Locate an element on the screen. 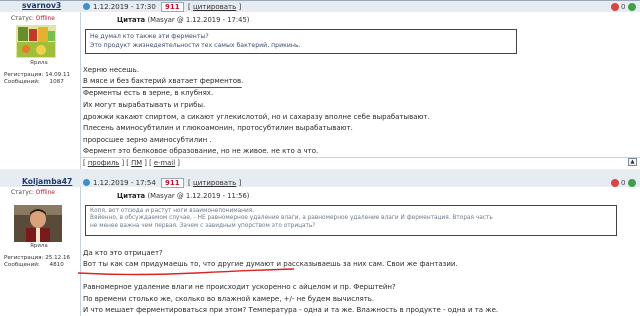 This screenshot has width=640, height=316. post2-status: Статус: Offline is located at coordinates (33, 193).